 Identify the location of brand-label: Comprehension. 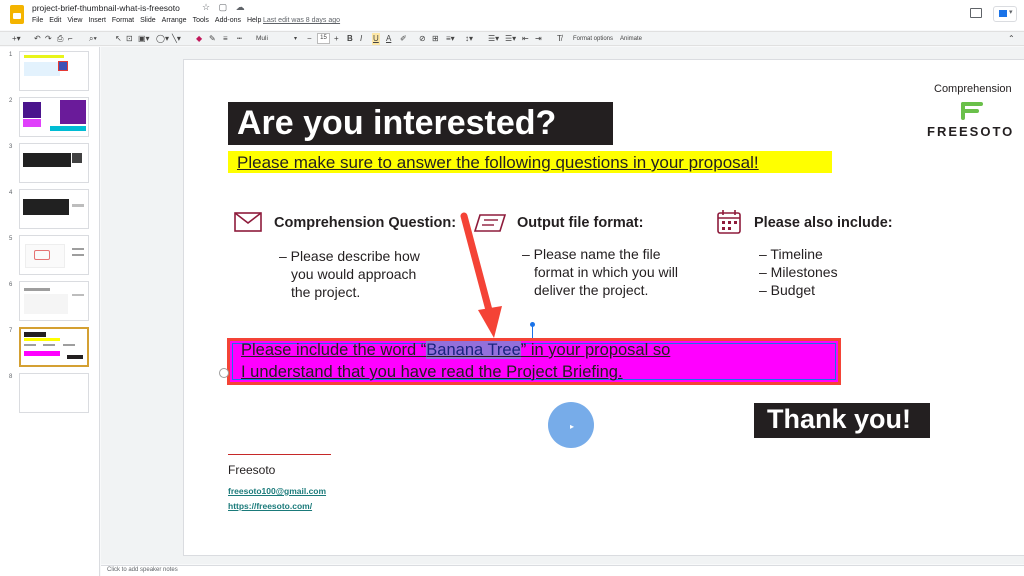
(973, 89).